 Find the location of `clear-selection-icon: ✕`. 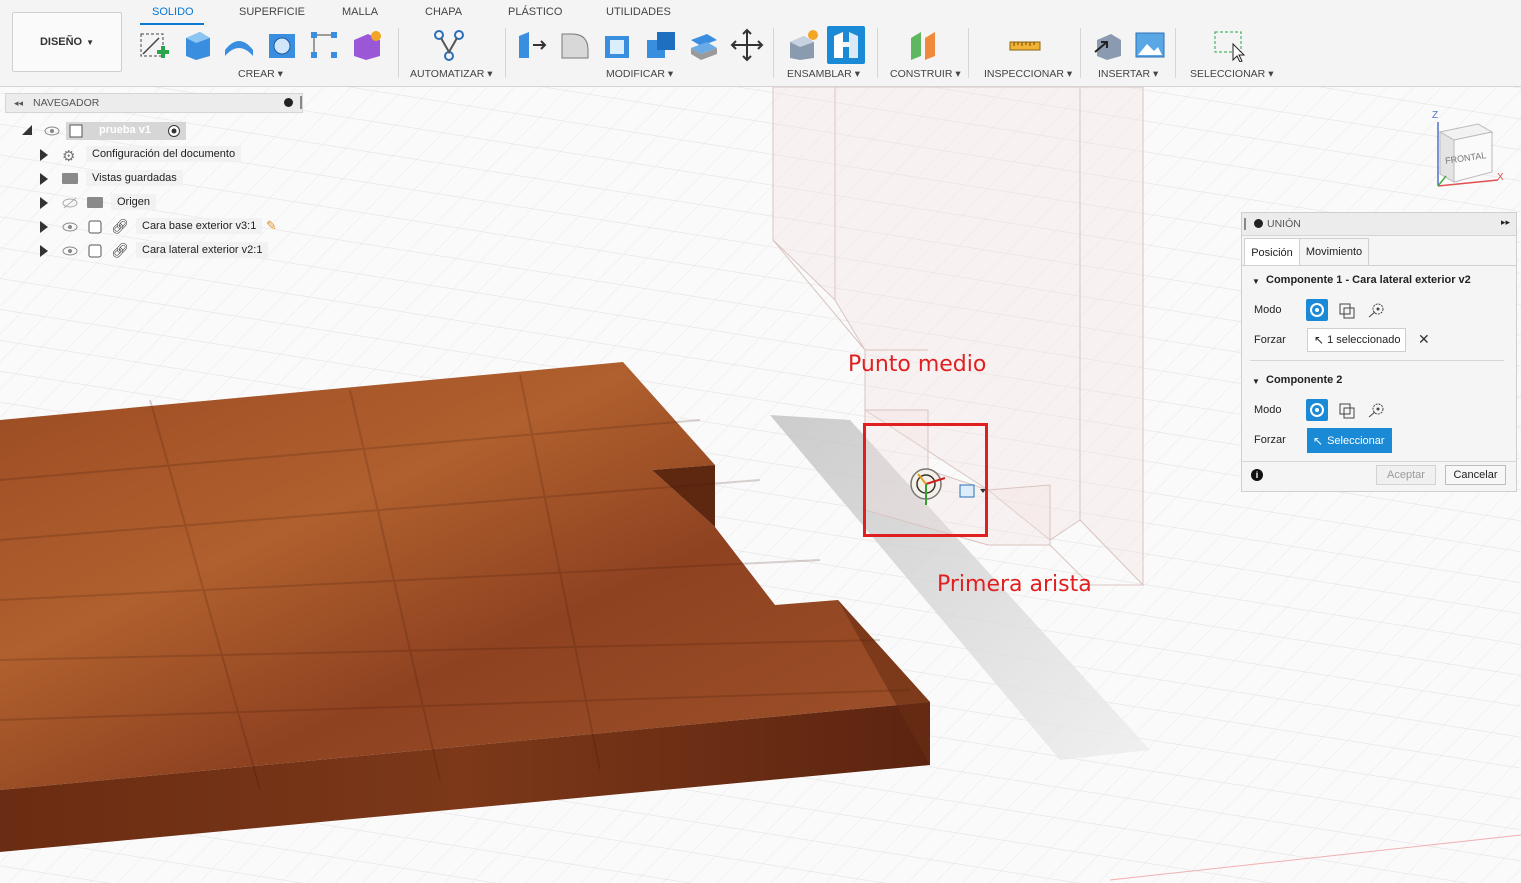

clear-selection-icon: ✕ is located at coordinates (1424, 339).